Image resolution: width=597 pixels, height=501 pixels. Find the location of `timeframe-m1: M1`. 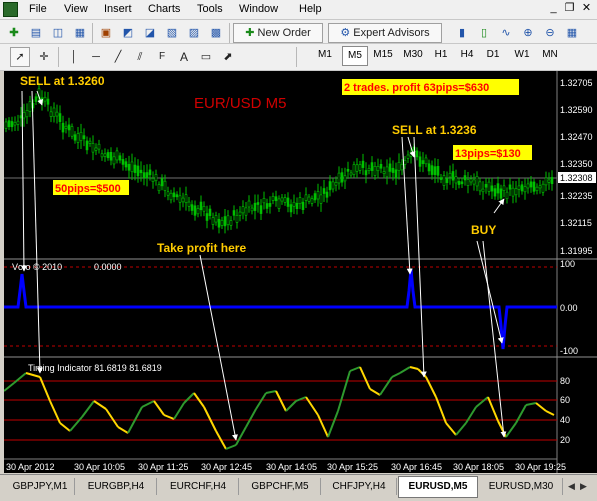

timeframe-m1: M1 is located at coordinates (325, 55).